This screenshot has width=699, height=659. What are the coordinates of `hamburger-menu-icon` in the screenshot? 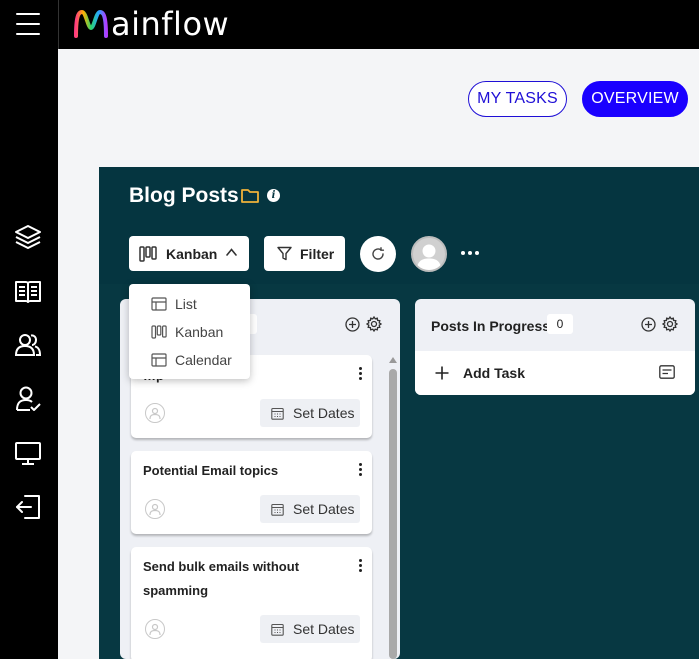 It's located at (28, 24).